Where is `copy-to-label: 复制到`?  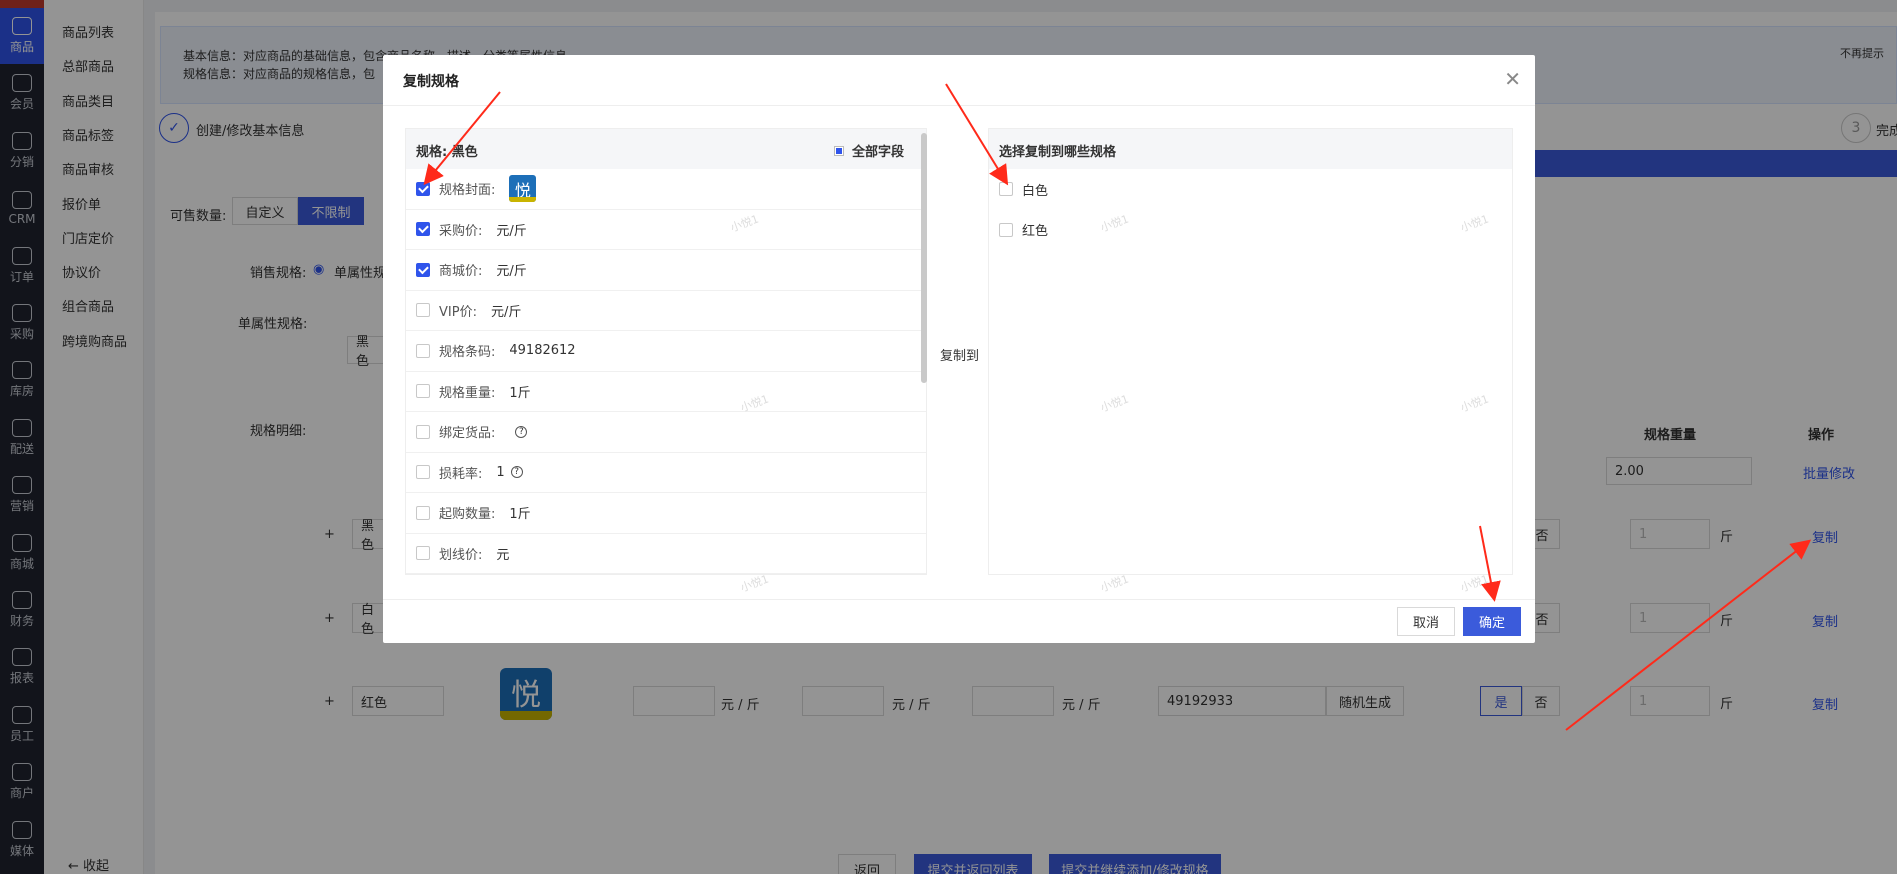 copy-to-label: 复制到 is located at coordinates (960, 356).